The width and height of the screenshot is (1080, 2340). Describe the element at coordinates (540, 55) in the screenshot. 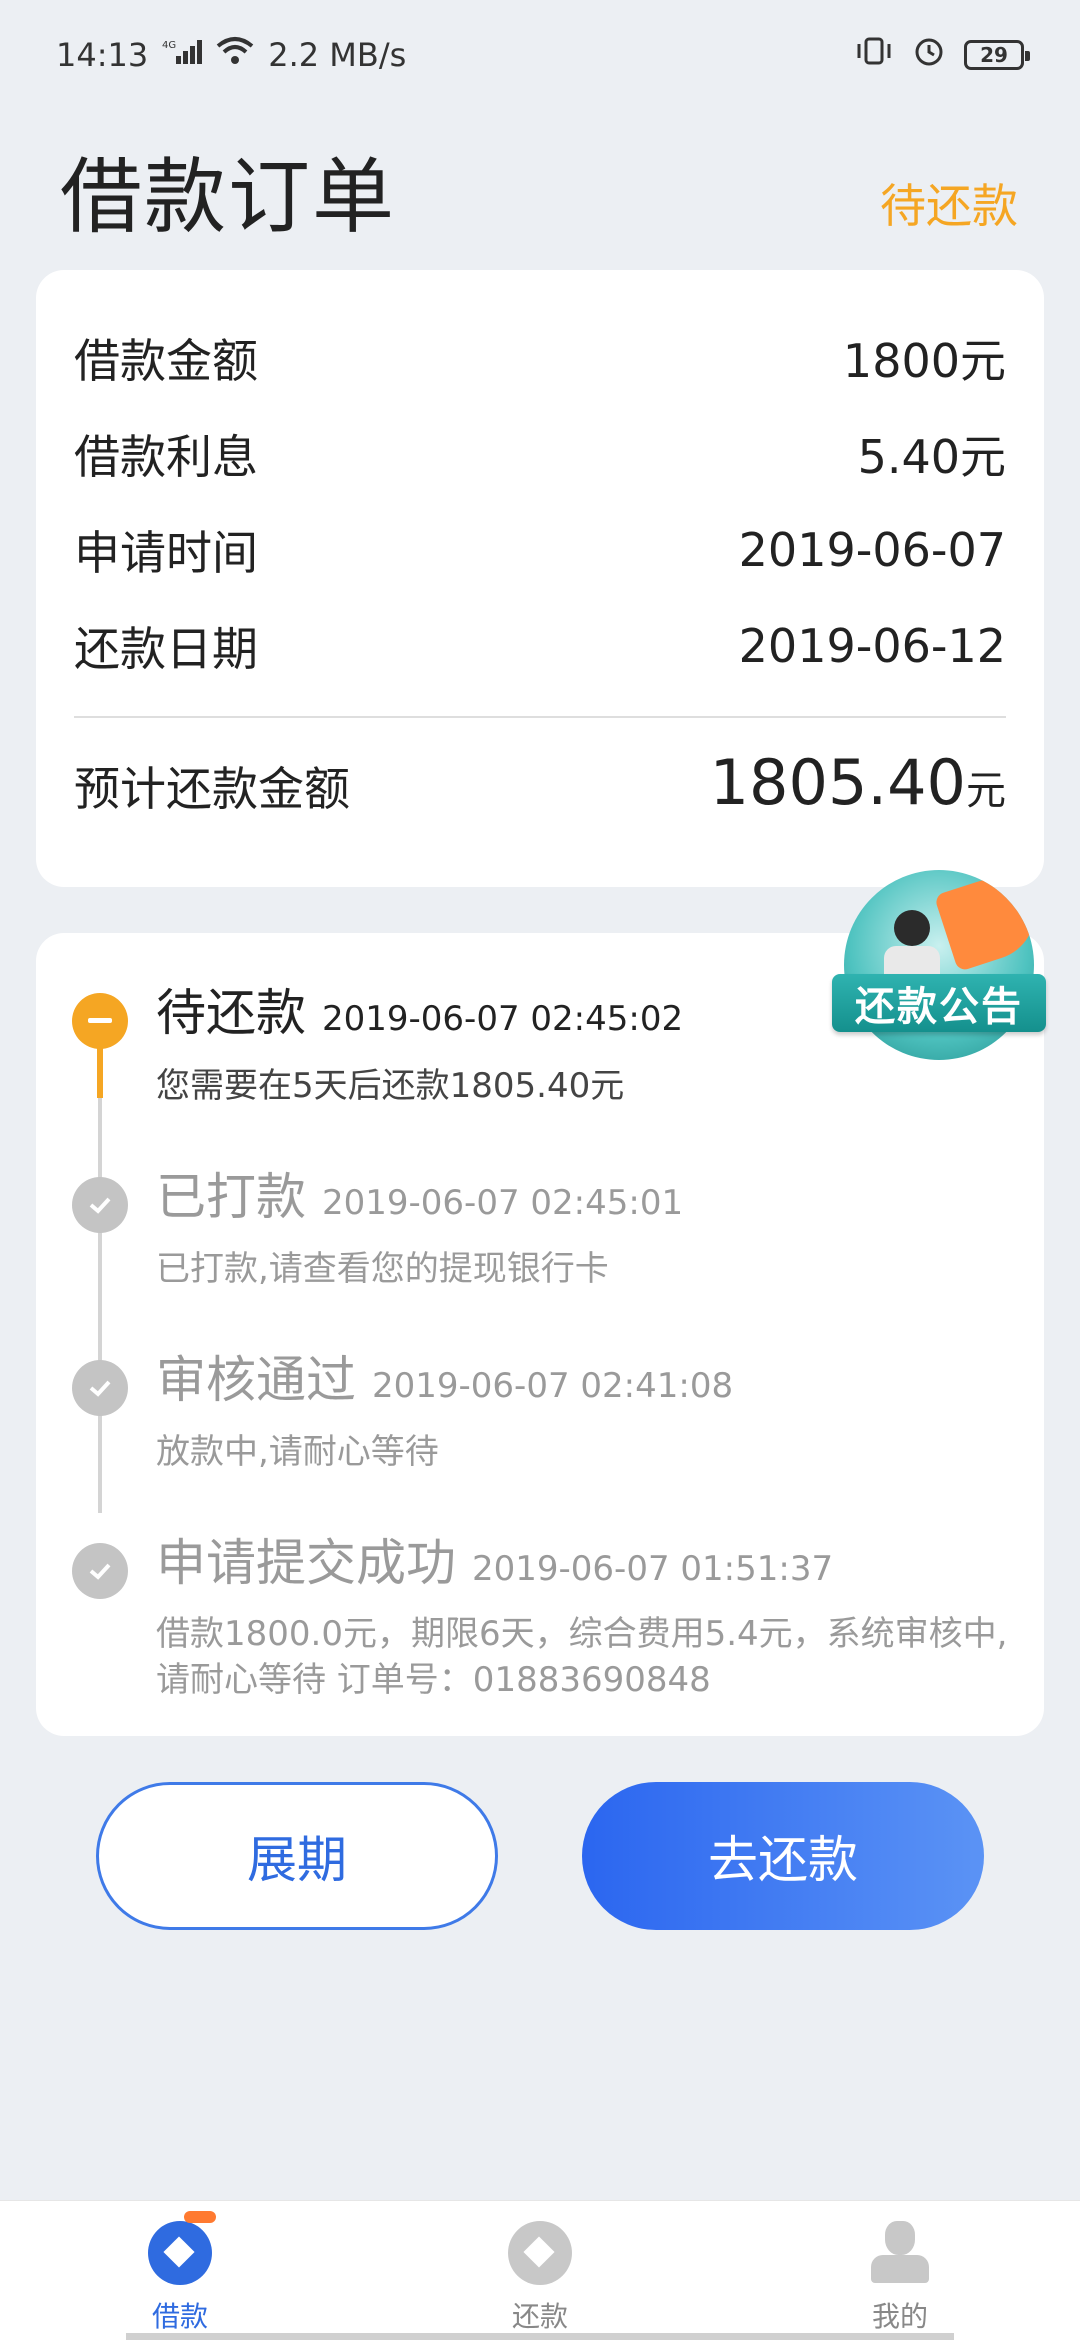

I see `status-bar: 14:13 4G 2.2 MB/s 29` at that location.